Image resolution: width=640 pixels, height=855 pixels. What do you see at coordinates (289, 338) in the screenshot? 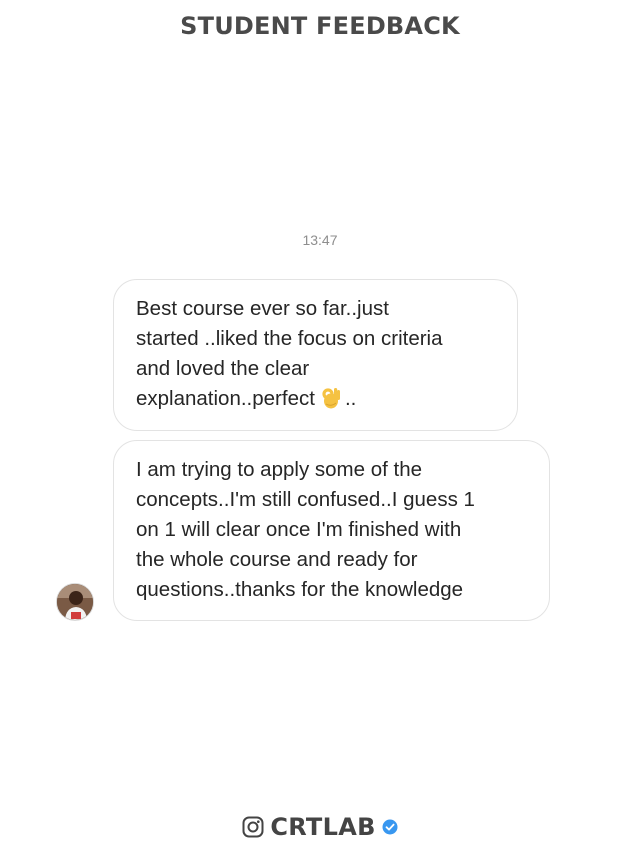
I see `message-line: started ..liked the focus on criteria` at bounding box center [289, 338].